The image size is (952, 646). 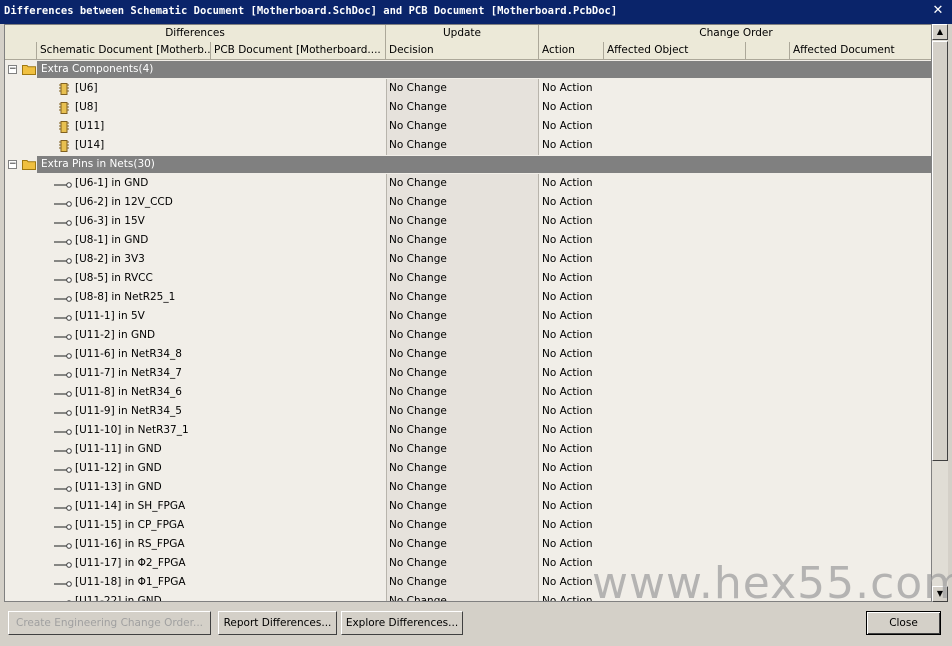 I want to click on list-item: [U11-6] in NetR34_8 No Change No Action, so click(x=468, y=354).